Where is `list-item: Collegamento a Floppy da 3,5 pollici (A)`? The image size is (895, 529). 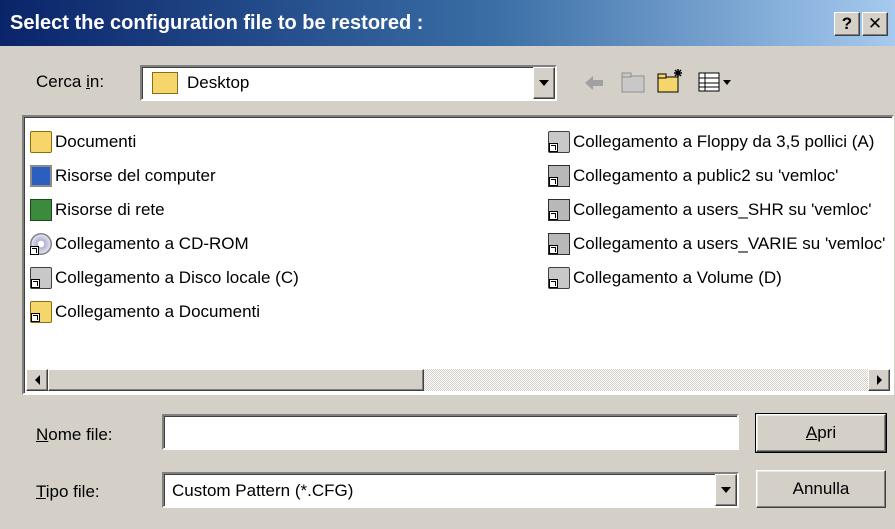 list-item: Collegamento a Floppy da 3,5 pollici (A) is located at coordinates (720, 142).